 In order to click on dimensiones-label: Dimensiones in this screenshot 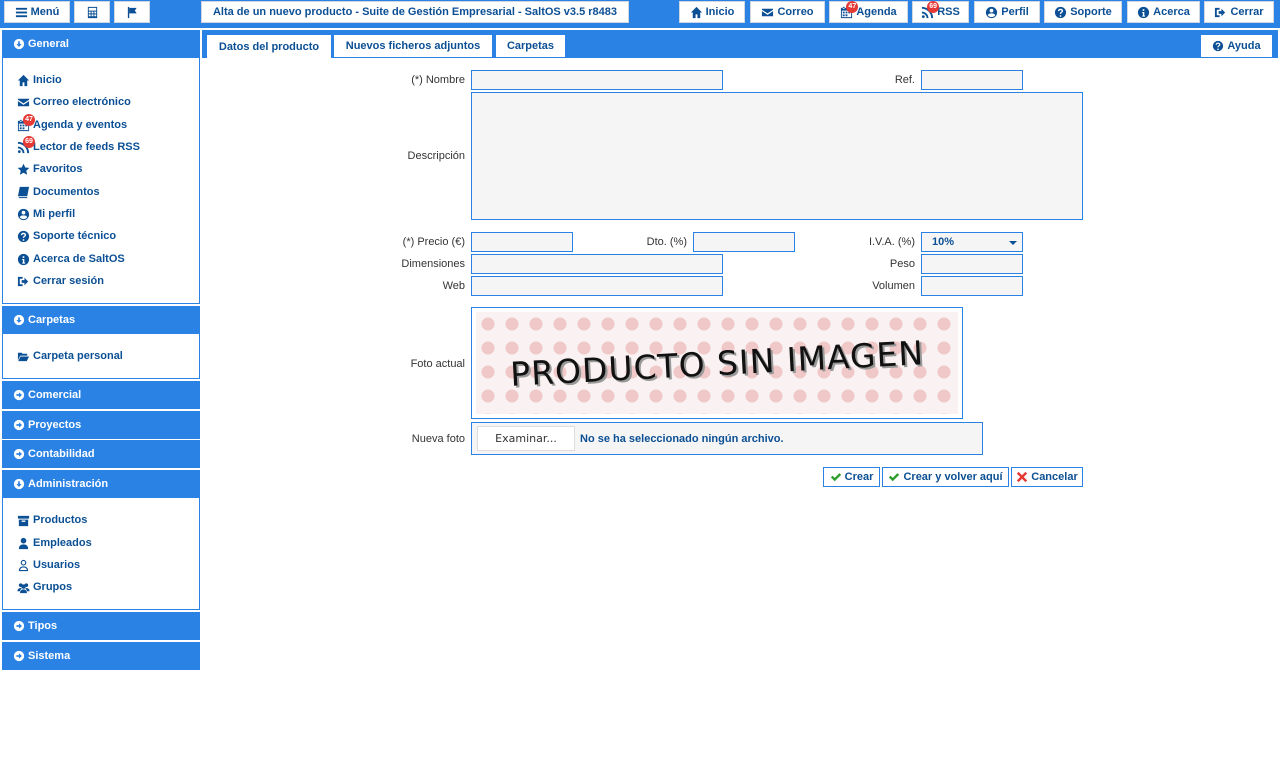, I will do `click(433, 264)`.